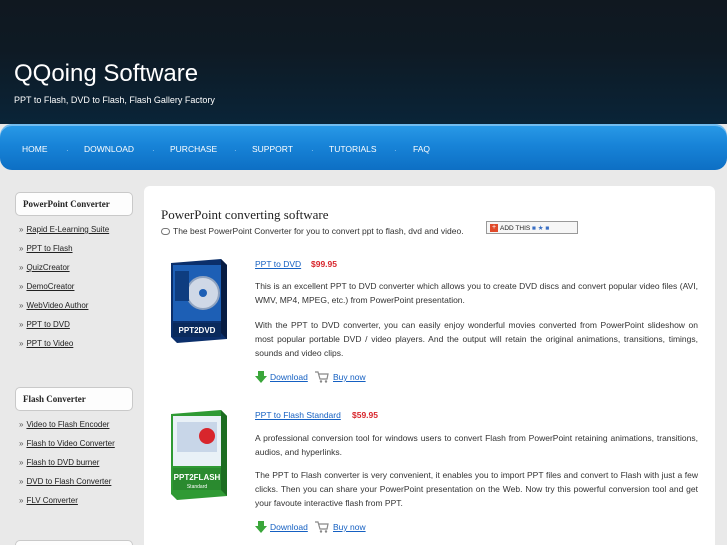  I want to click on sidebar-heading-powerpoint: PowerPoint Converter, so click(74, 204).